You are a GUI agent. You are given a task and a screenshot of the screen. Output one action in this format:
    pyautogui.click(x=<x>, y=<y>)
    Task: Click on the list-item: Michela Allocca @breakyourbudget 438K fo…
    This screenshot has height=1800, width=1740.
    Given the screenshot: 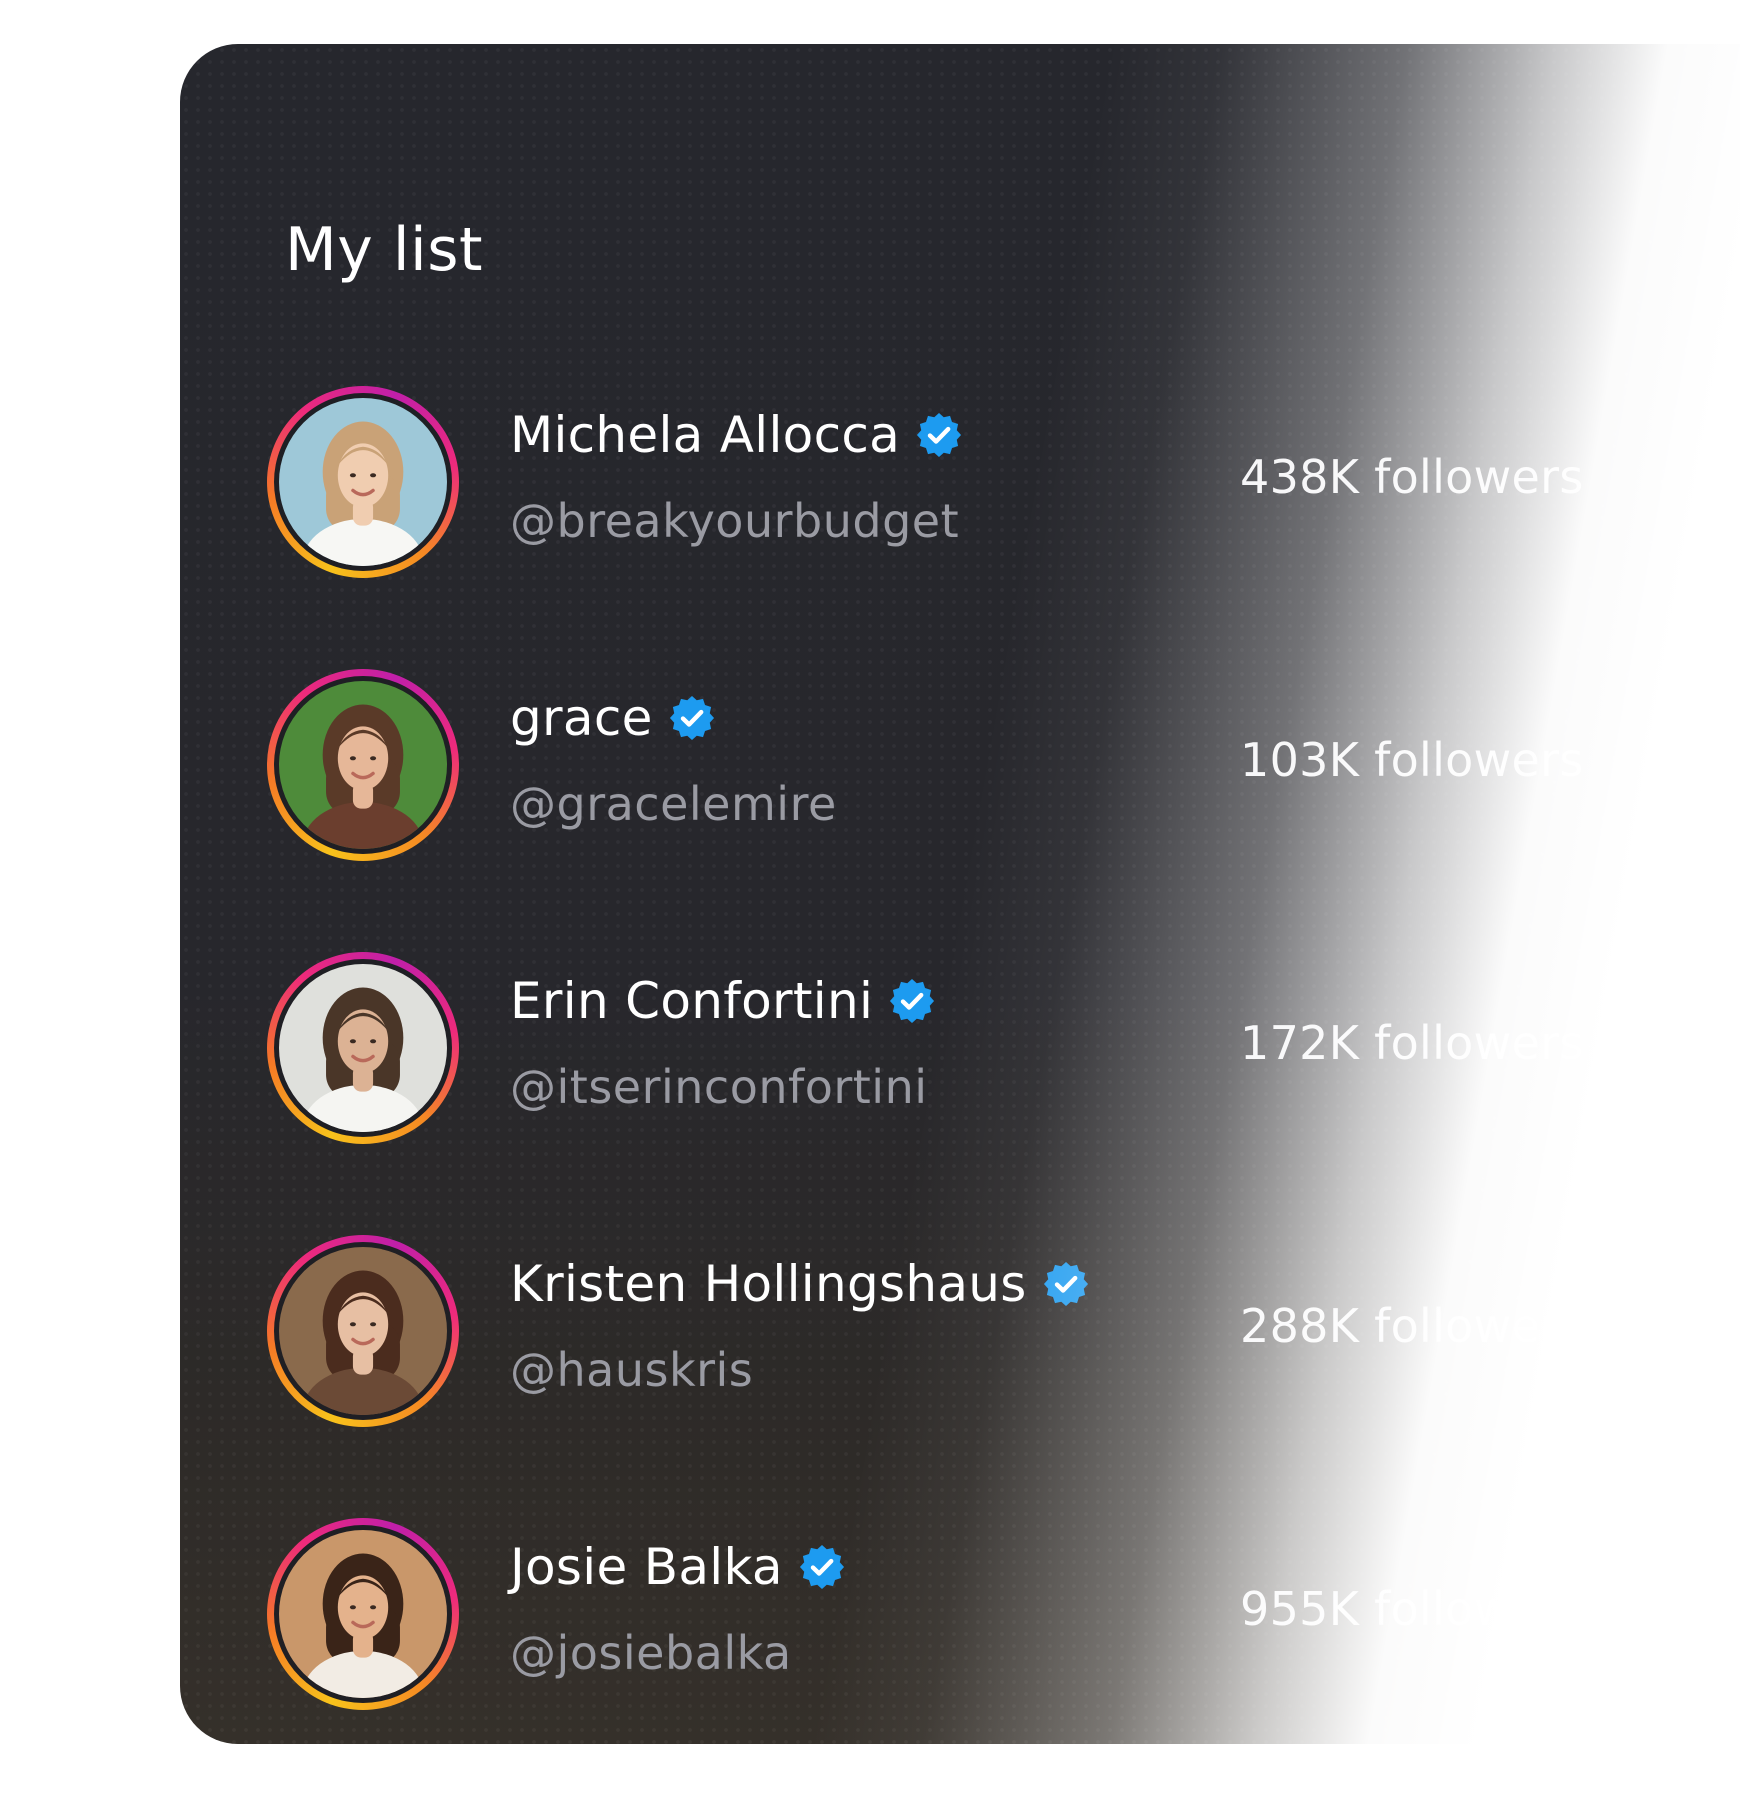 What is the action you would take?
    pyautogui.click(x=960, y=486)
    